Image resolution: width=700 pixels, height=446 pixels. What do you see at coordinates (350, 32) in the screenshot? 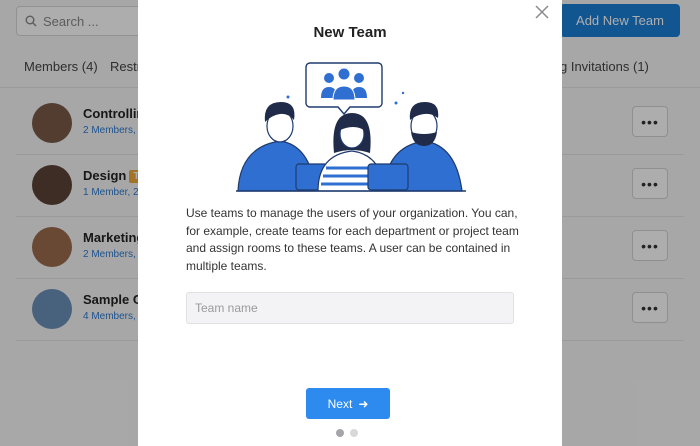
I see `dialog-title: New Team` at bounding box center [350, 32].